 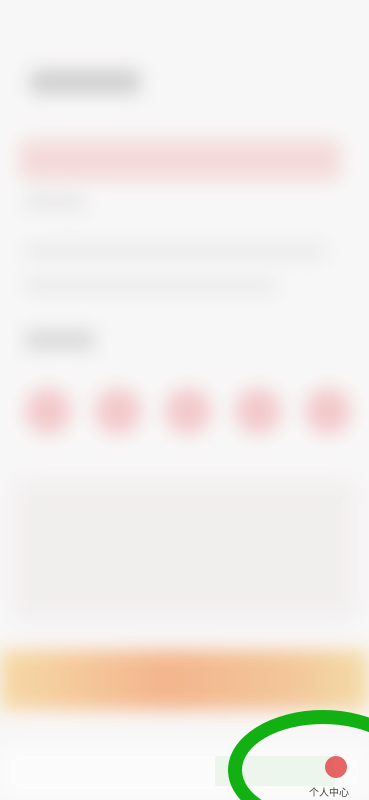 I want to click on blurred-title, so click(x=85, y=82).